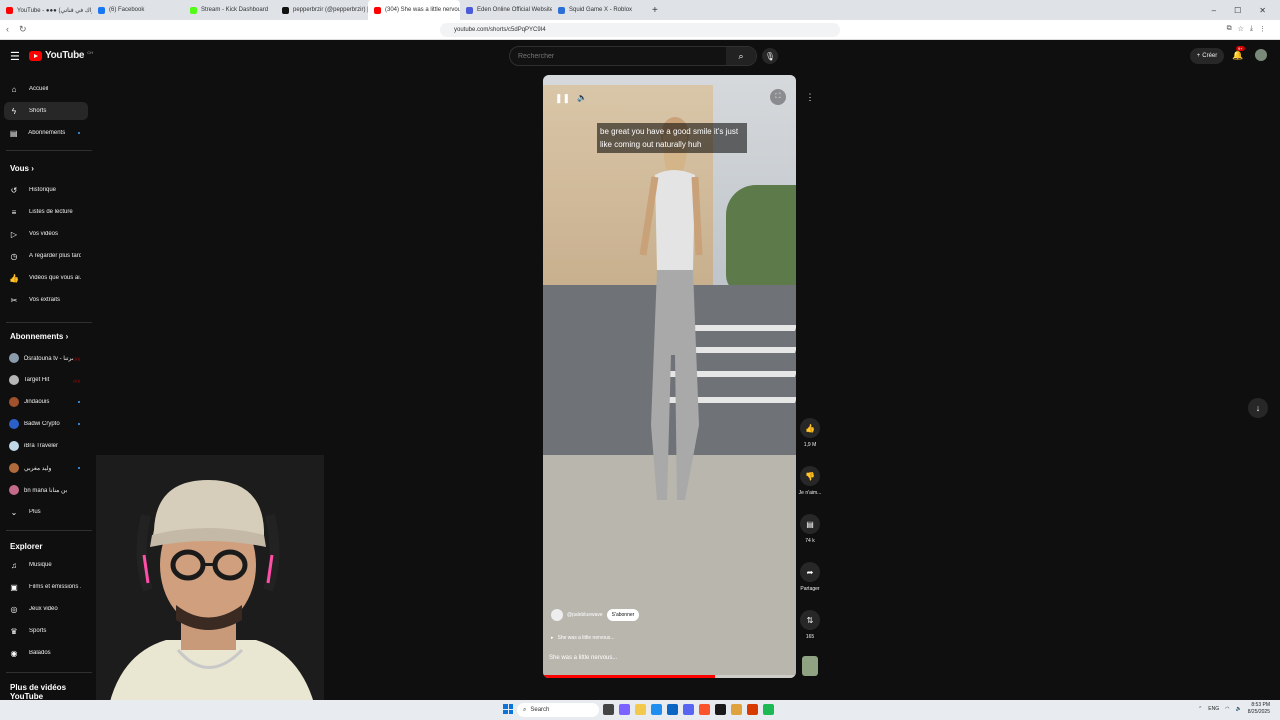 This screenshot has height=720, width=1280. Describe the element at coordinates (741, 56) in the screenshot. I see `search-button: ⌕` at that location.